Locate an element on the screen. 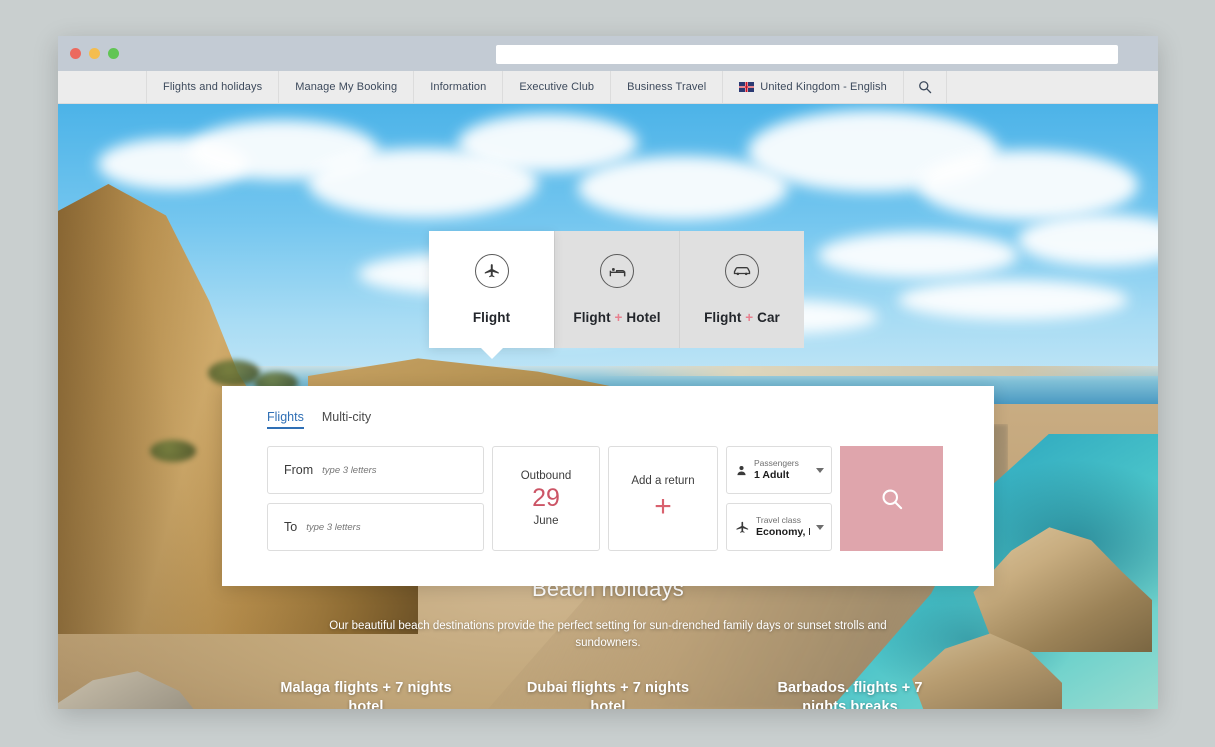 This screenshot has width=1215, height=747. tab-multi-city: Multi-city is located at coordinates (346, 419).